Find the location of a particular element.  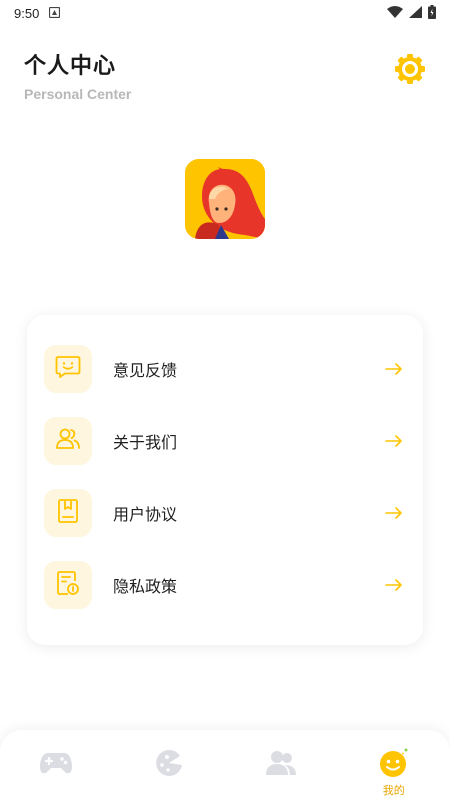

header: 个人中心 Personal Center is located at coordinates (77, 75).